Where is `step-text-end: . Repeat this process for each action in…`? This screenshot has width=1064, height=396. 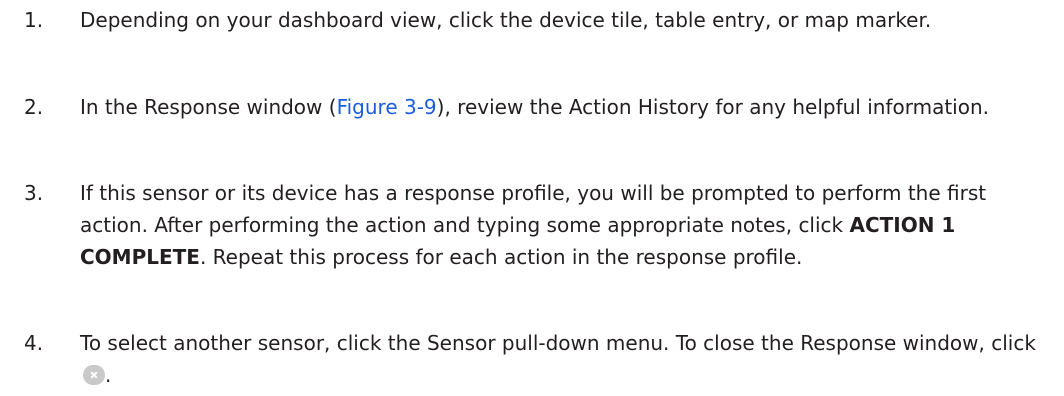 step-text-end: . Repeat this process for each action in… is located at coordinates (501, 257).